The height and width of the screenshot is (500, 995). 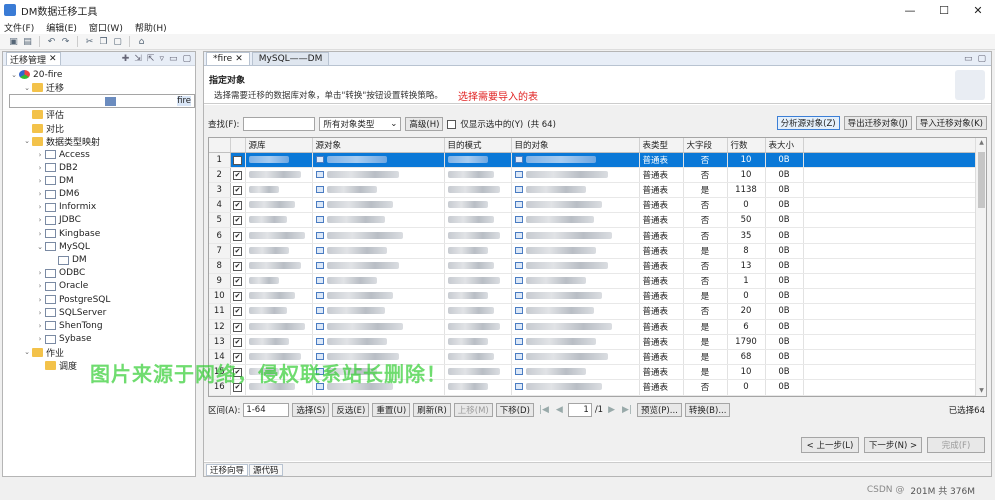 I want to click on menu-help: 帮助(H), so click(x=151, y=27).